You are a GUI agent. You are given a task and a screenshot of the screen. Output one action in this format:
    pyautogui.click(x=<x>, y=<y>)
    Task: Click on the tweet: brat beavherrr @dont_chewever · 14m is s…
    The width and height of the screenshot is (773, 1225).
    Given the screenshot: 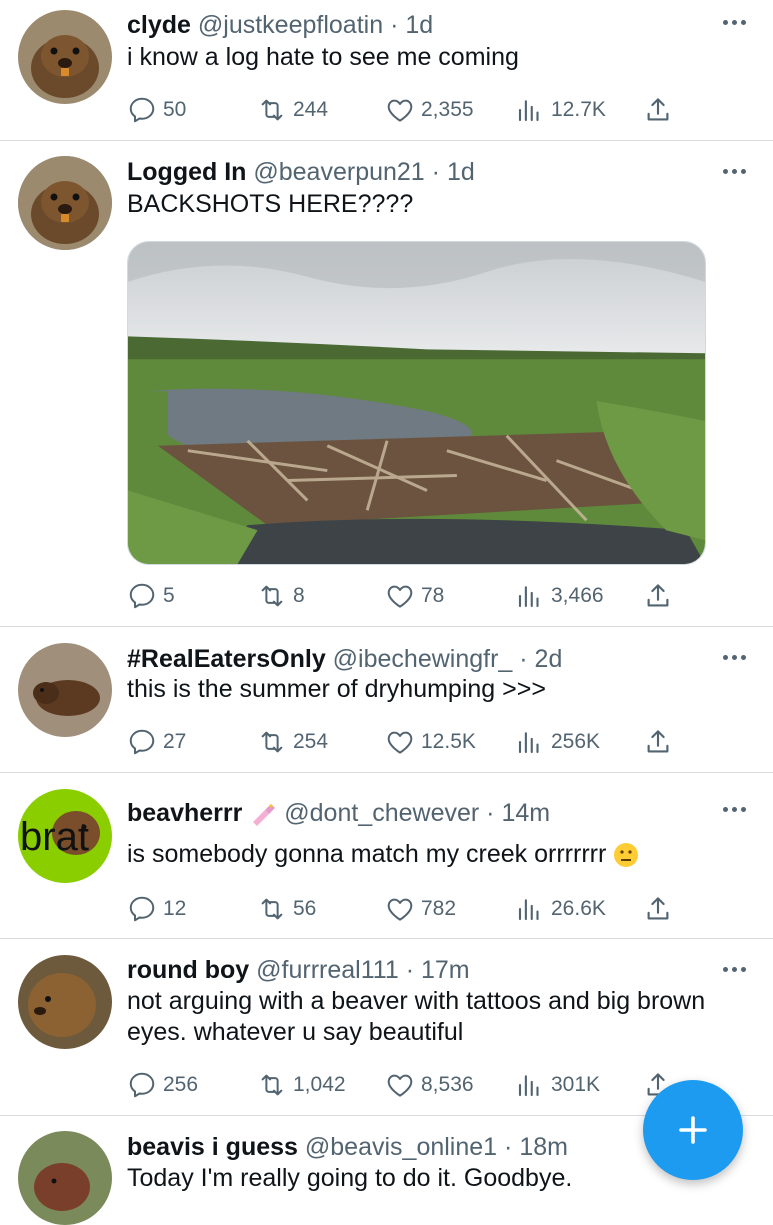 What is the action you would take?
    pyautogui.click(x=386, y=856)
    